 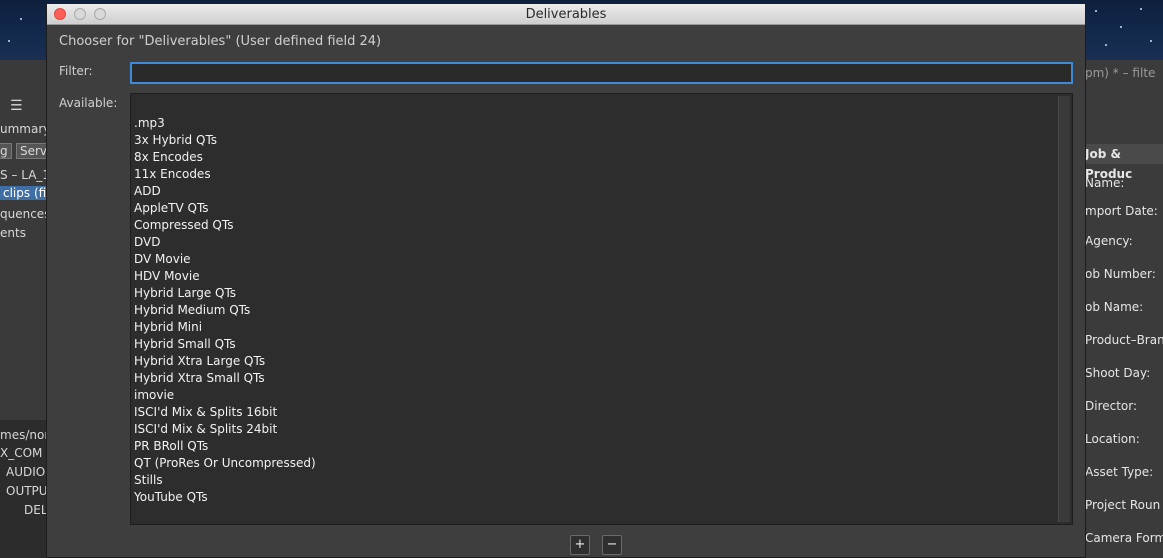 I want to click on list-item: HDV Movie, so click(x=225, y=276).